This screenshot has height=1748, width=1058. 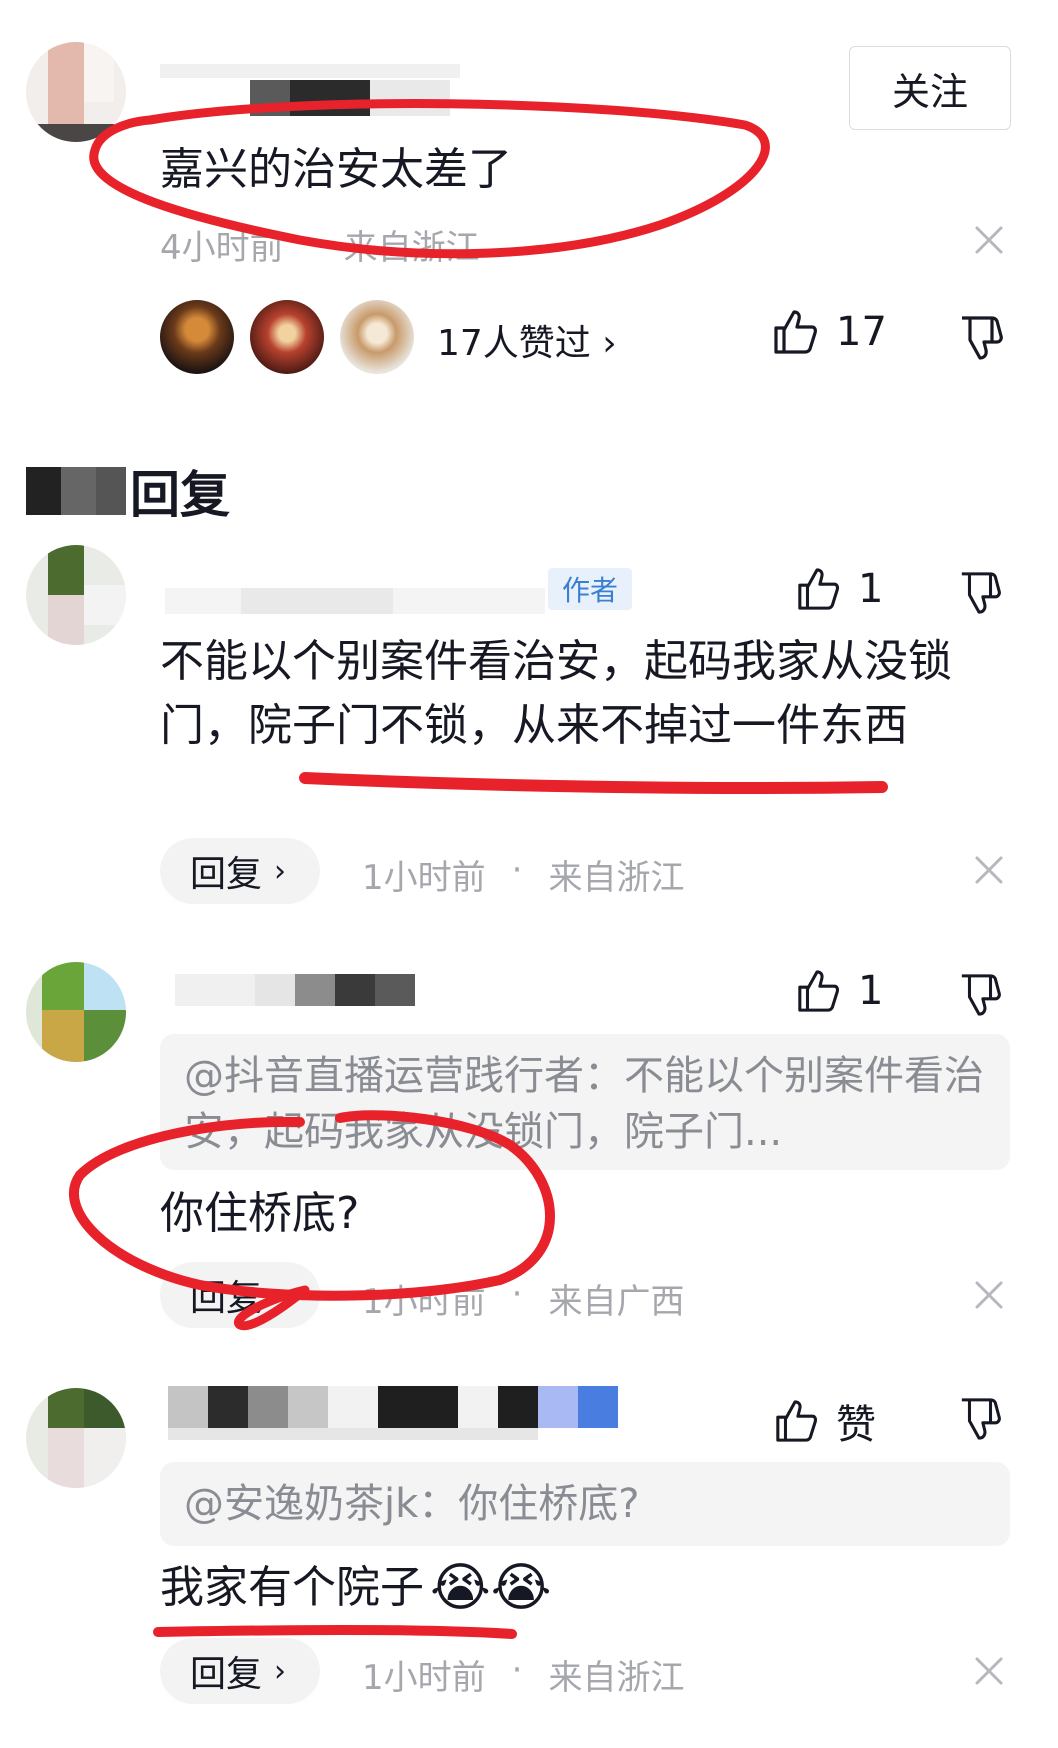 I want to click on section-title-redacted, so click(x=76, y=491).